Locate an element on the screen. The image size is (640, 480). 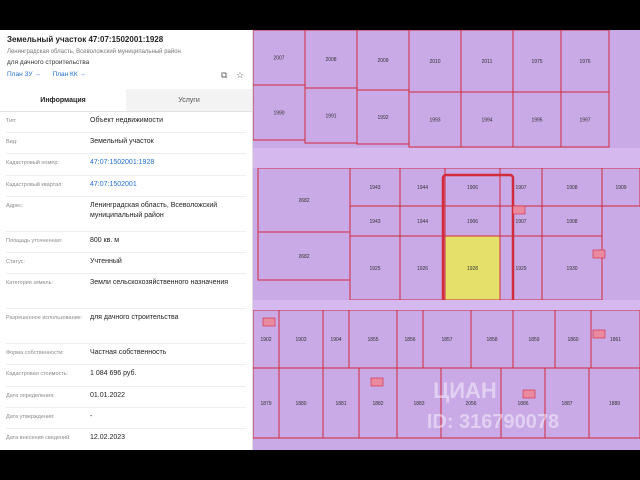
parcel-number: 1991 is located at coordinates (330, 117).